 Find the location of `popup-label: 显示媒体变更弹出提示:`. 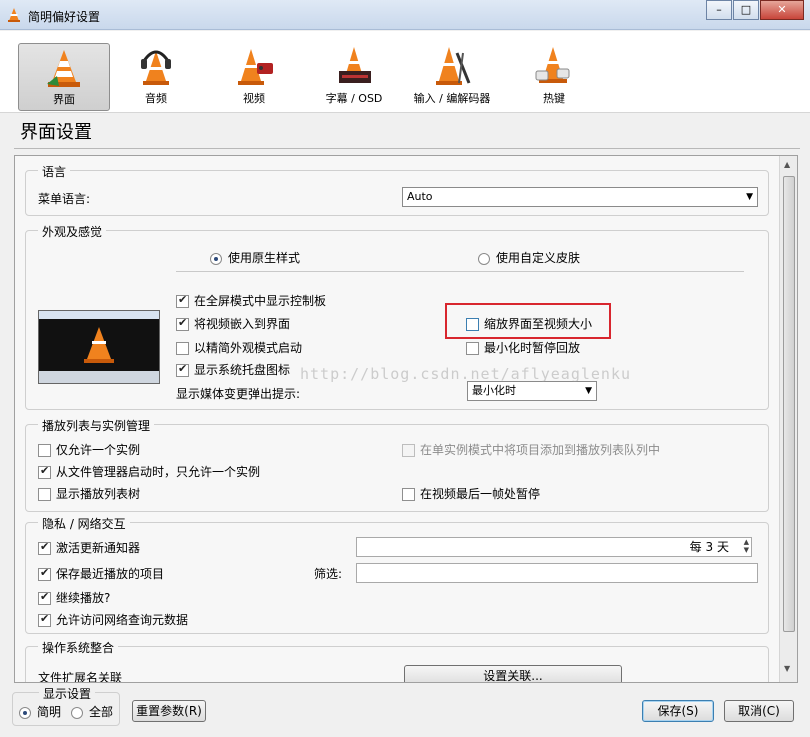

popup-label: 显示媒体变更弹出提示: is located at coordinates (238, 394).